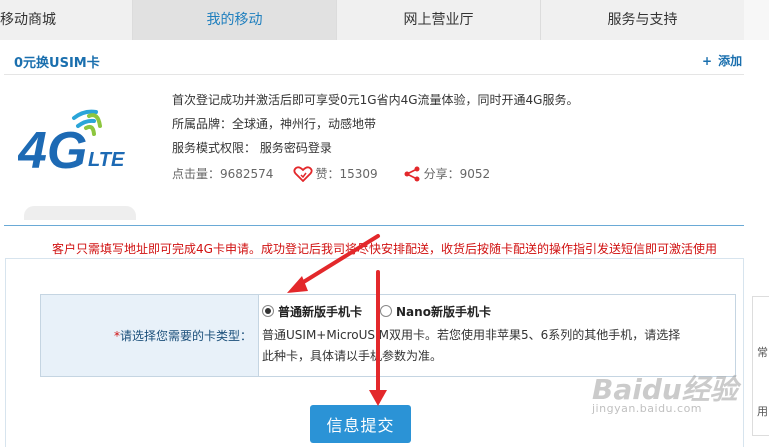  What do you see at coordinates (457, 174) in the screenshot?
I see `share-count: 分享：9052` at bounding box center [457, 174].